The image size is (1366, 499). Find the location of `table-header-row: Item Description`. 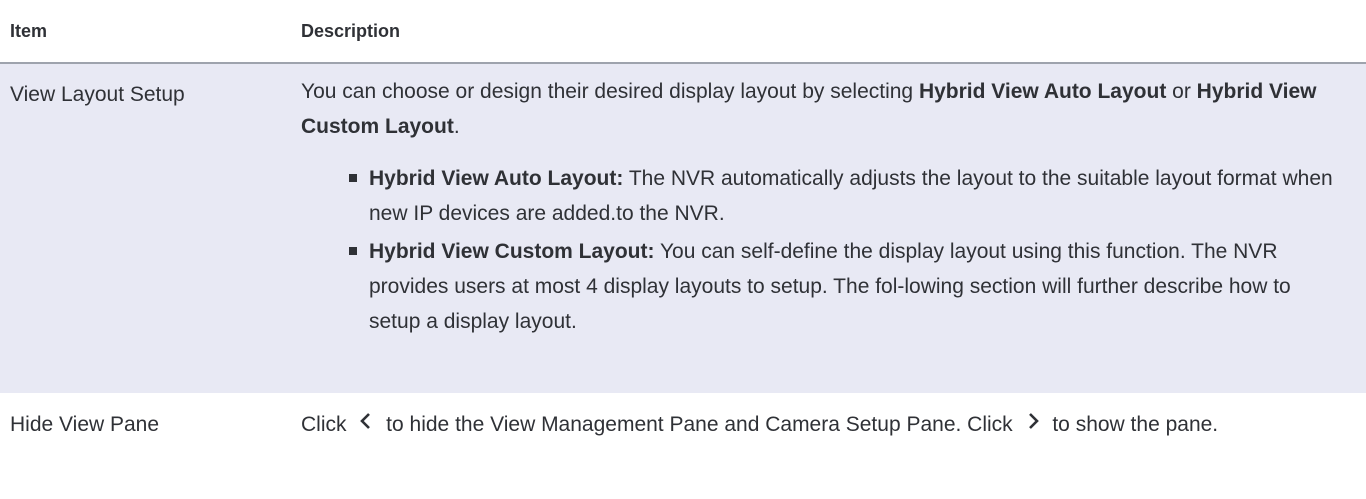

table-header-row: Item Description is located at coordinates (683, 32).